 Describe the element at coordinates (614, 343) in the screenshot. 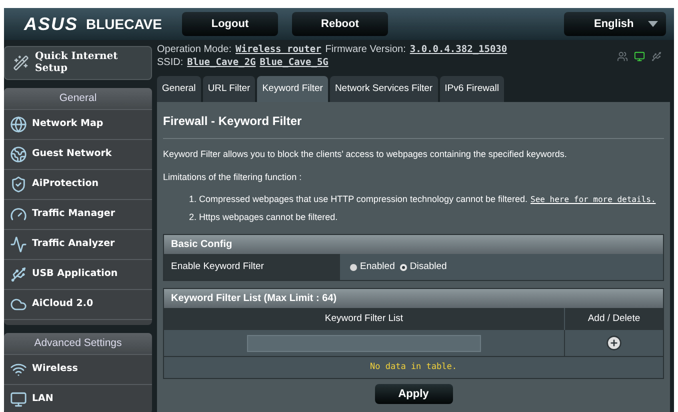

I see `add-icon` at that location.